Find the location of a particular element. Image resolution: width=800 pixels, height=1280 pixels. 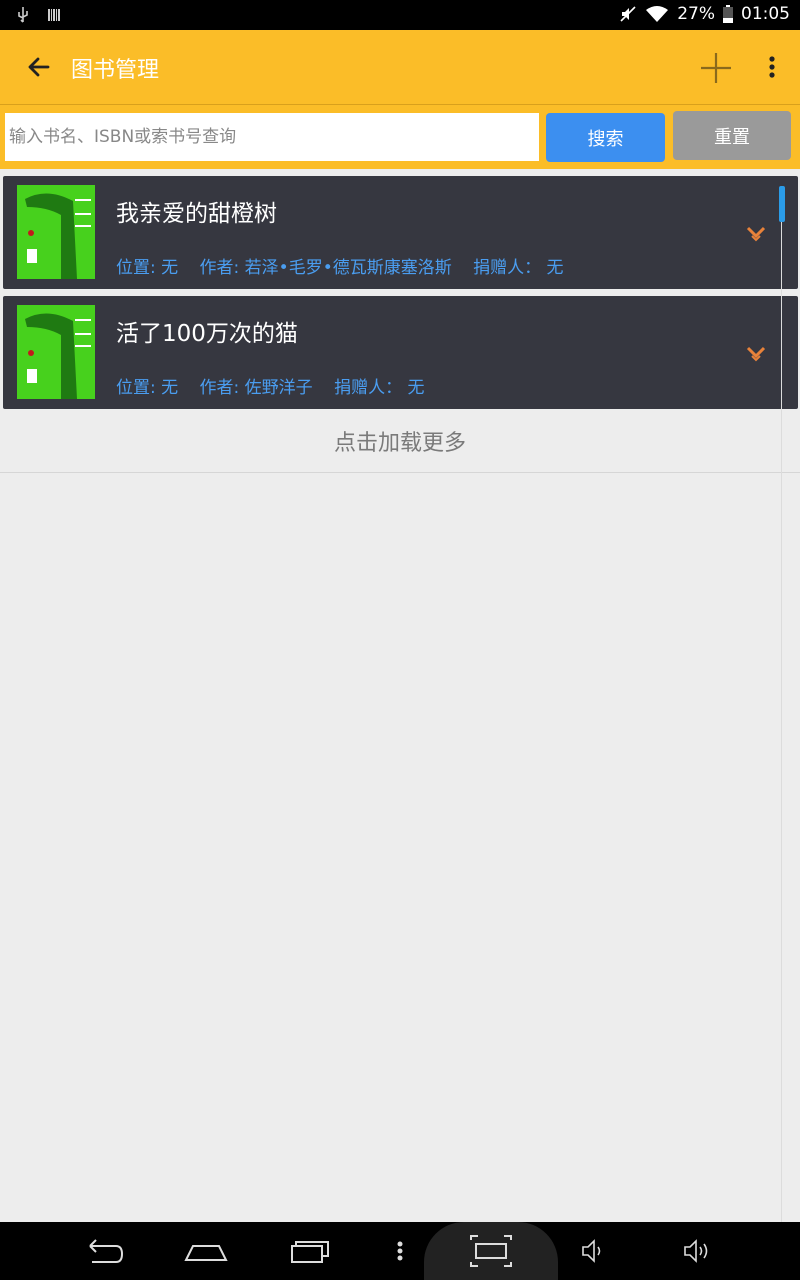

book-meta: 位置: 无 作者: 佐野洋子 捐赠人： 无 is located at coordinates (278, 385).